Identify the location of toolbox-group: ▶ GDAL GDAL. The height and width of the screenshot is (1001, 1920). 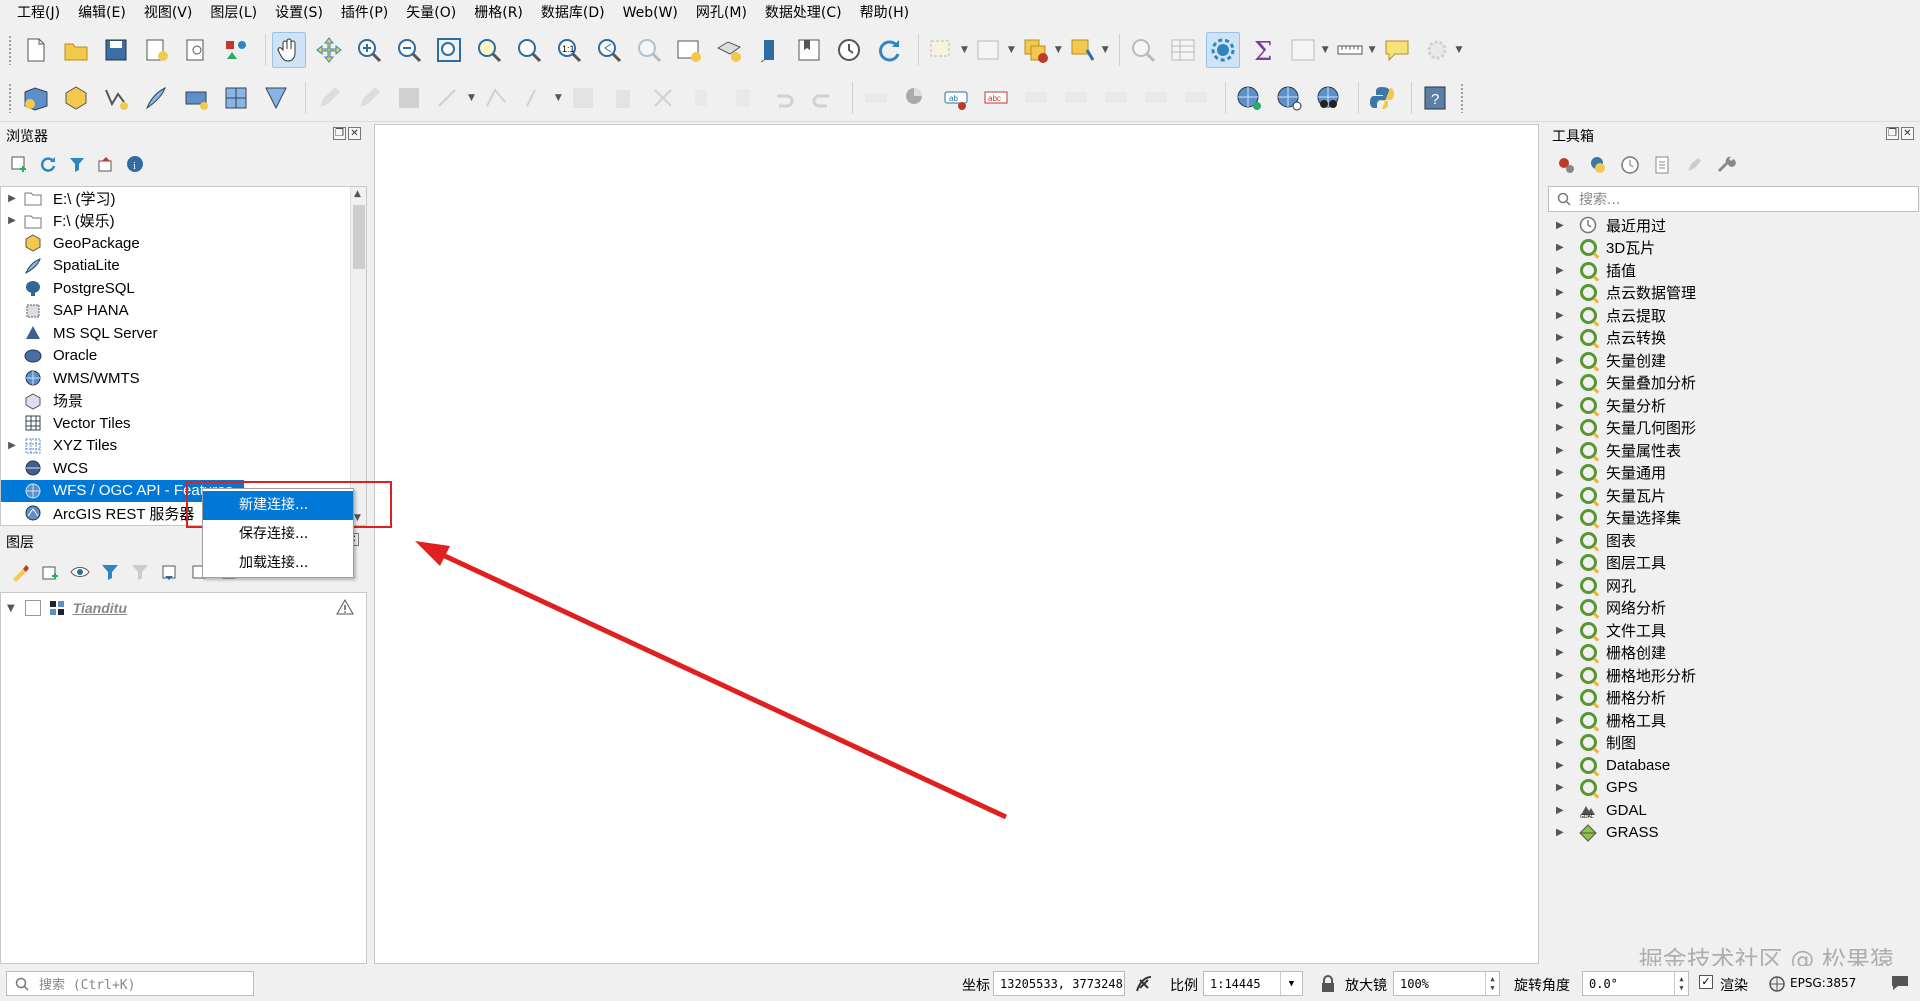
(1734, 810).